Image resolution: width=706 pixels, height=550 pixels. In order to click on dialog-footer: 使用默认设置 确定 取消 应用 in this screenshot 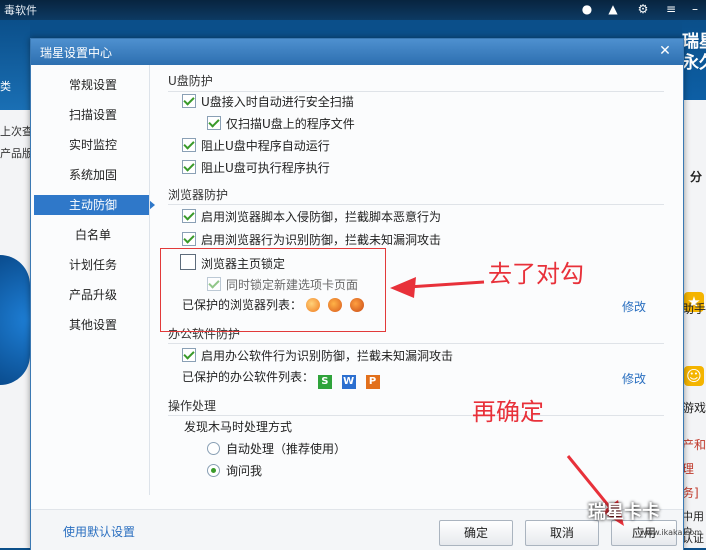, I will do `click(357, 529)`.